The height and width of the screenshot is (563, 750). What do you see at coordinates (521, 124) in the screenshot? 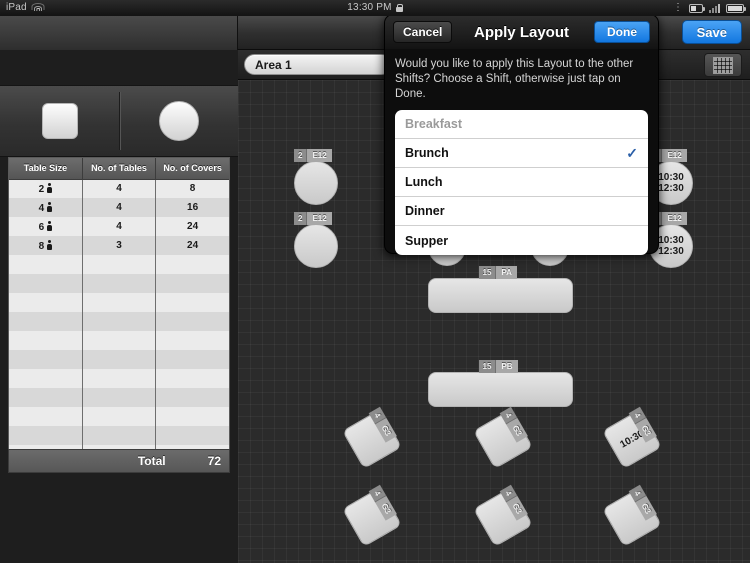
I see `shift-option-breakfast: Breakfast` at bounding box center [521, 124].